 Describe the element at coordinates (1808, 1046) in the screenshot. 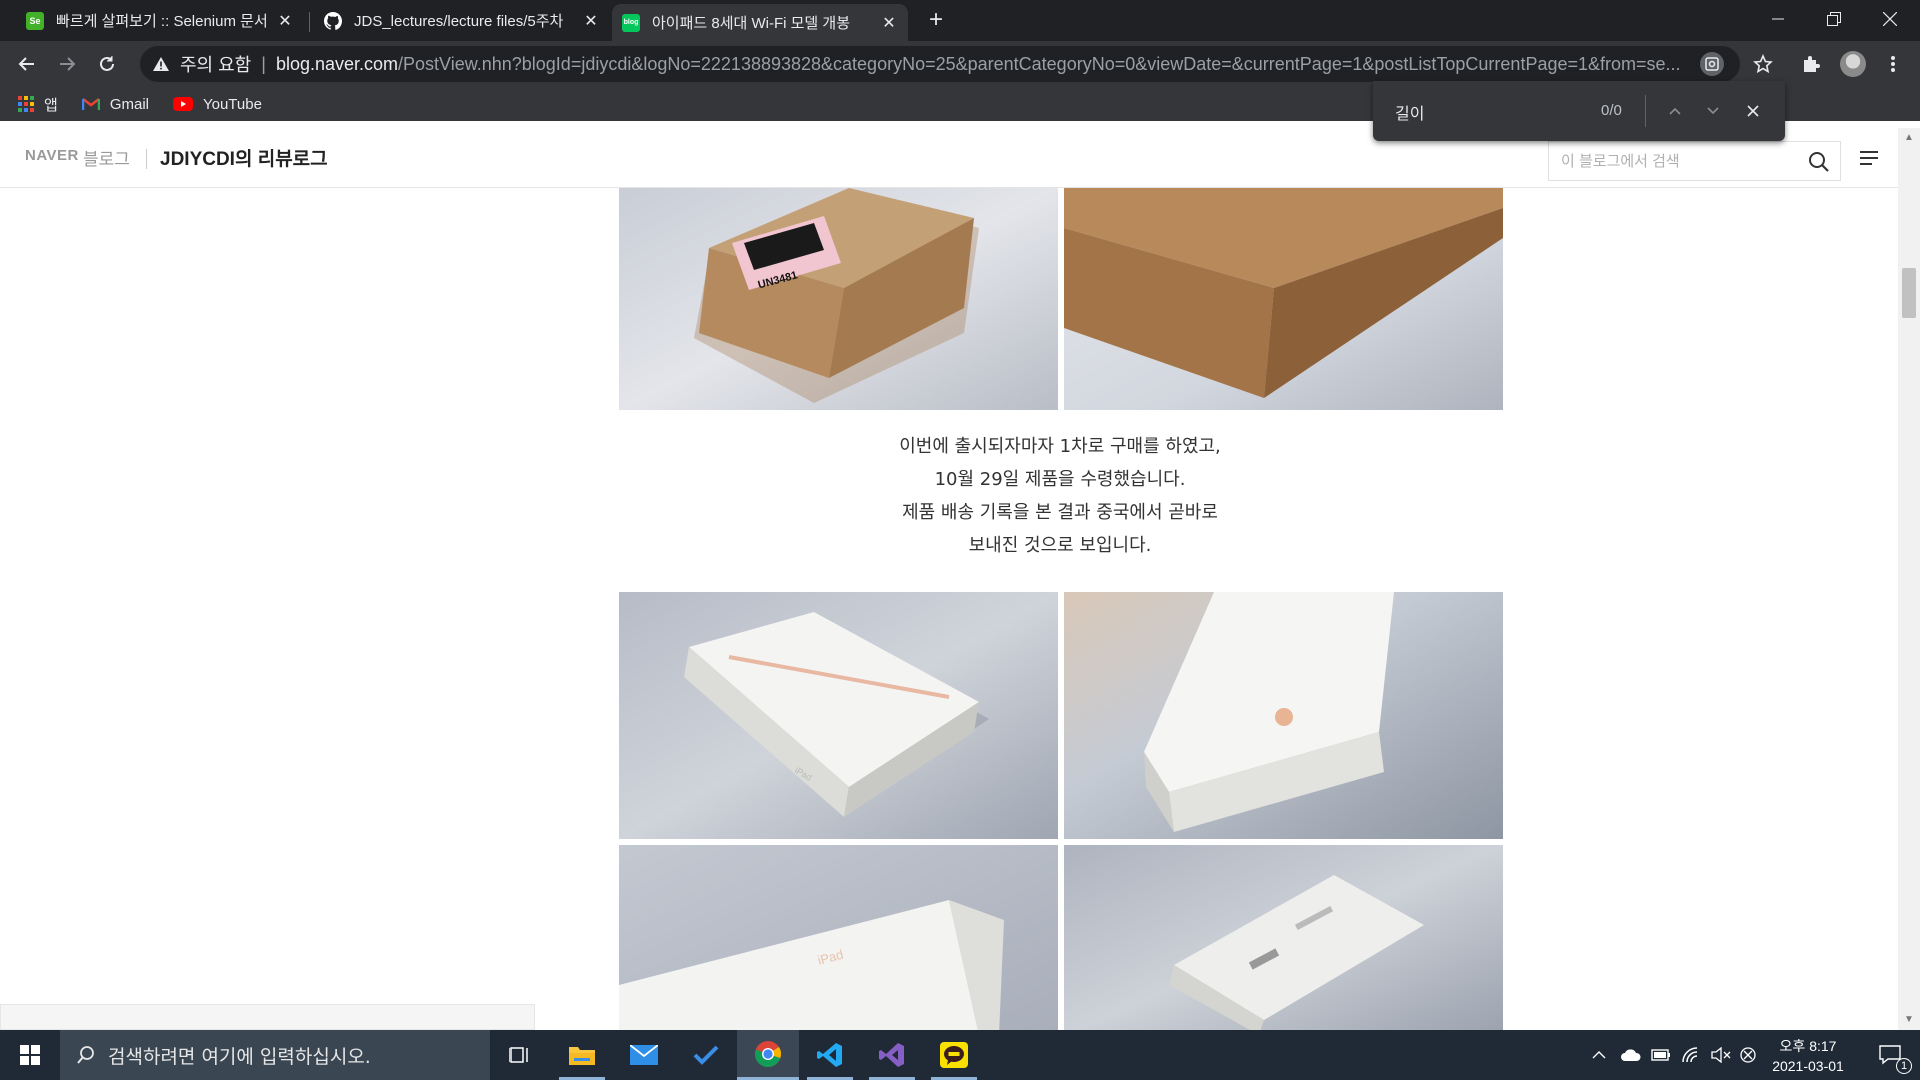

I see `clock-time: 오후 8:17` at that location.